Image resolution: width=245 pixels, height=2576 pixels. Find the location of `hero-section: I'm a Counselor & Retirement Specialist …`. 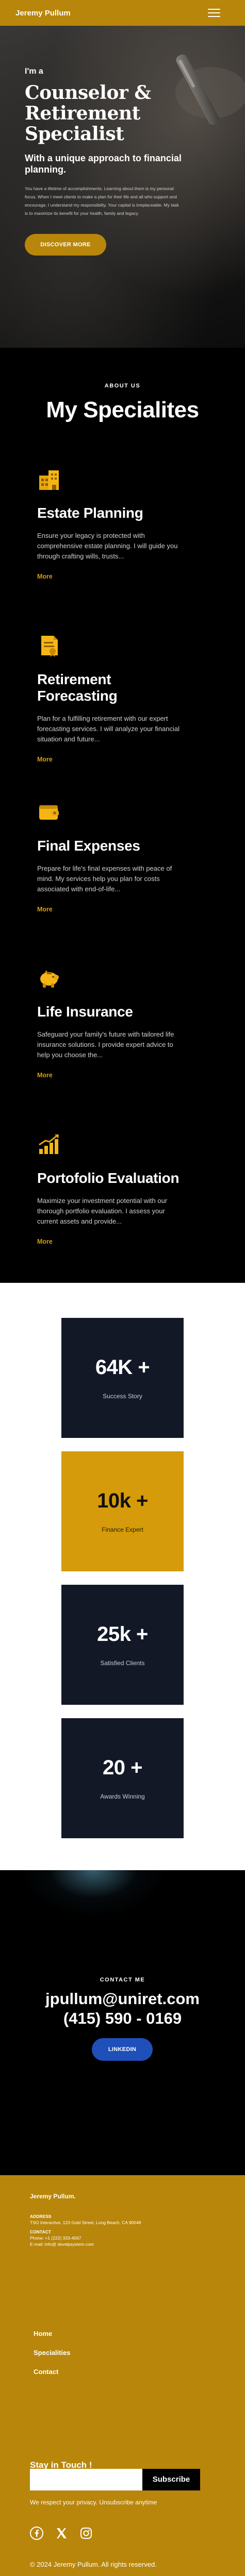

hero-section: I'm a Counselor & Retirement Specialist … is located at coordinates (123, 187).